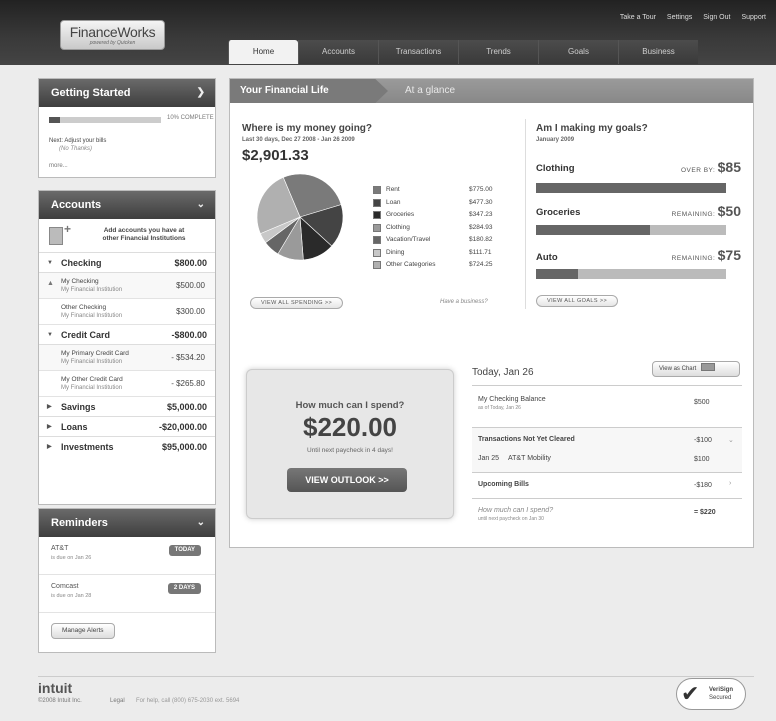 The image size is (776, 721). Describe the element at coordinates (696, 369) in the screenshot. I see `view-as-chart-button: View as Chart` at that location.